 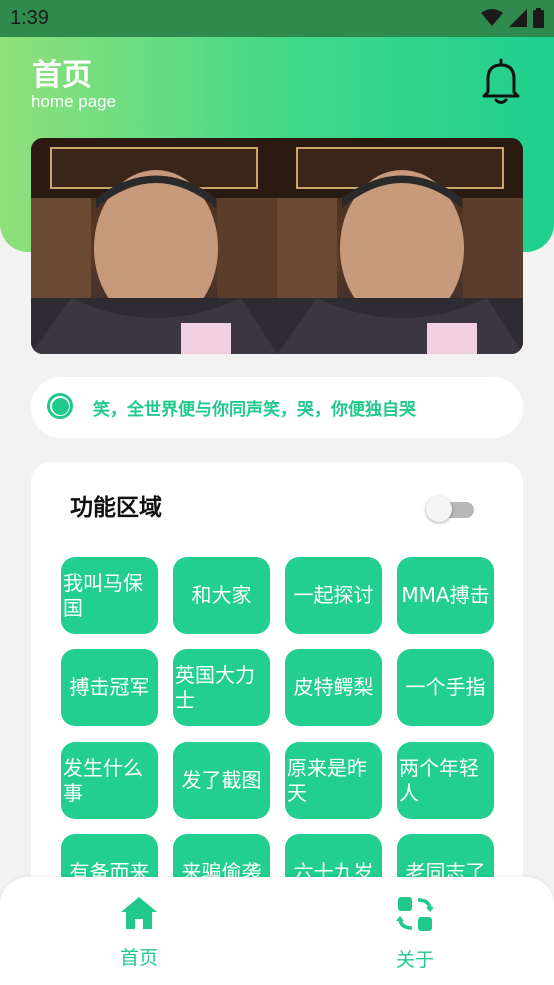 I want to click on quote-bar: 笑，全世界便与你同声笑，哭，你便独自哭, so click(x=277, y=407).